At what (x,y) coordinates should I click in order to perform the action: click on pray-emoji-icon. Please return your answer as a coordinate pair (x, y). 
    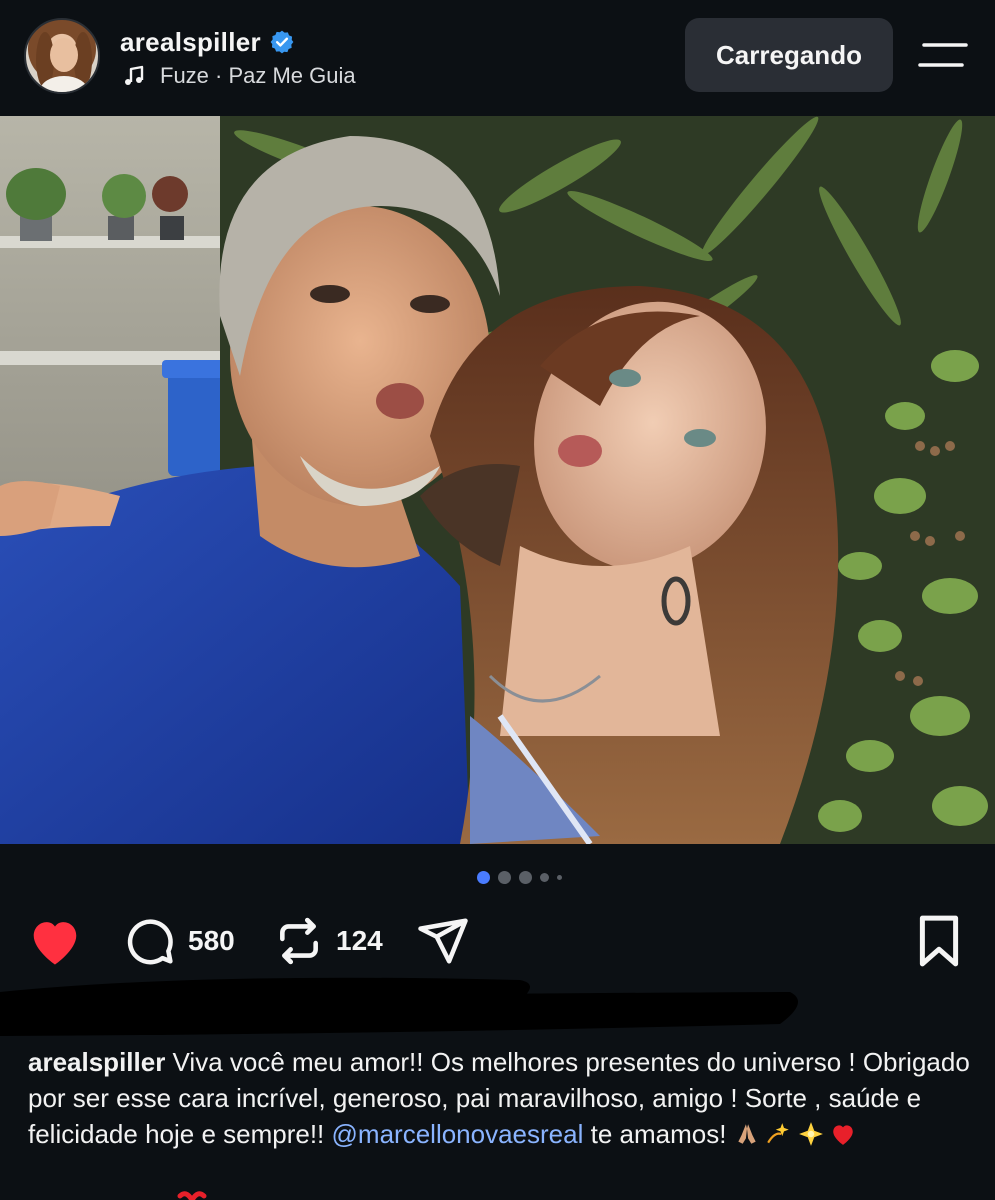
    Looking at the image, I should click on (747, 1134).